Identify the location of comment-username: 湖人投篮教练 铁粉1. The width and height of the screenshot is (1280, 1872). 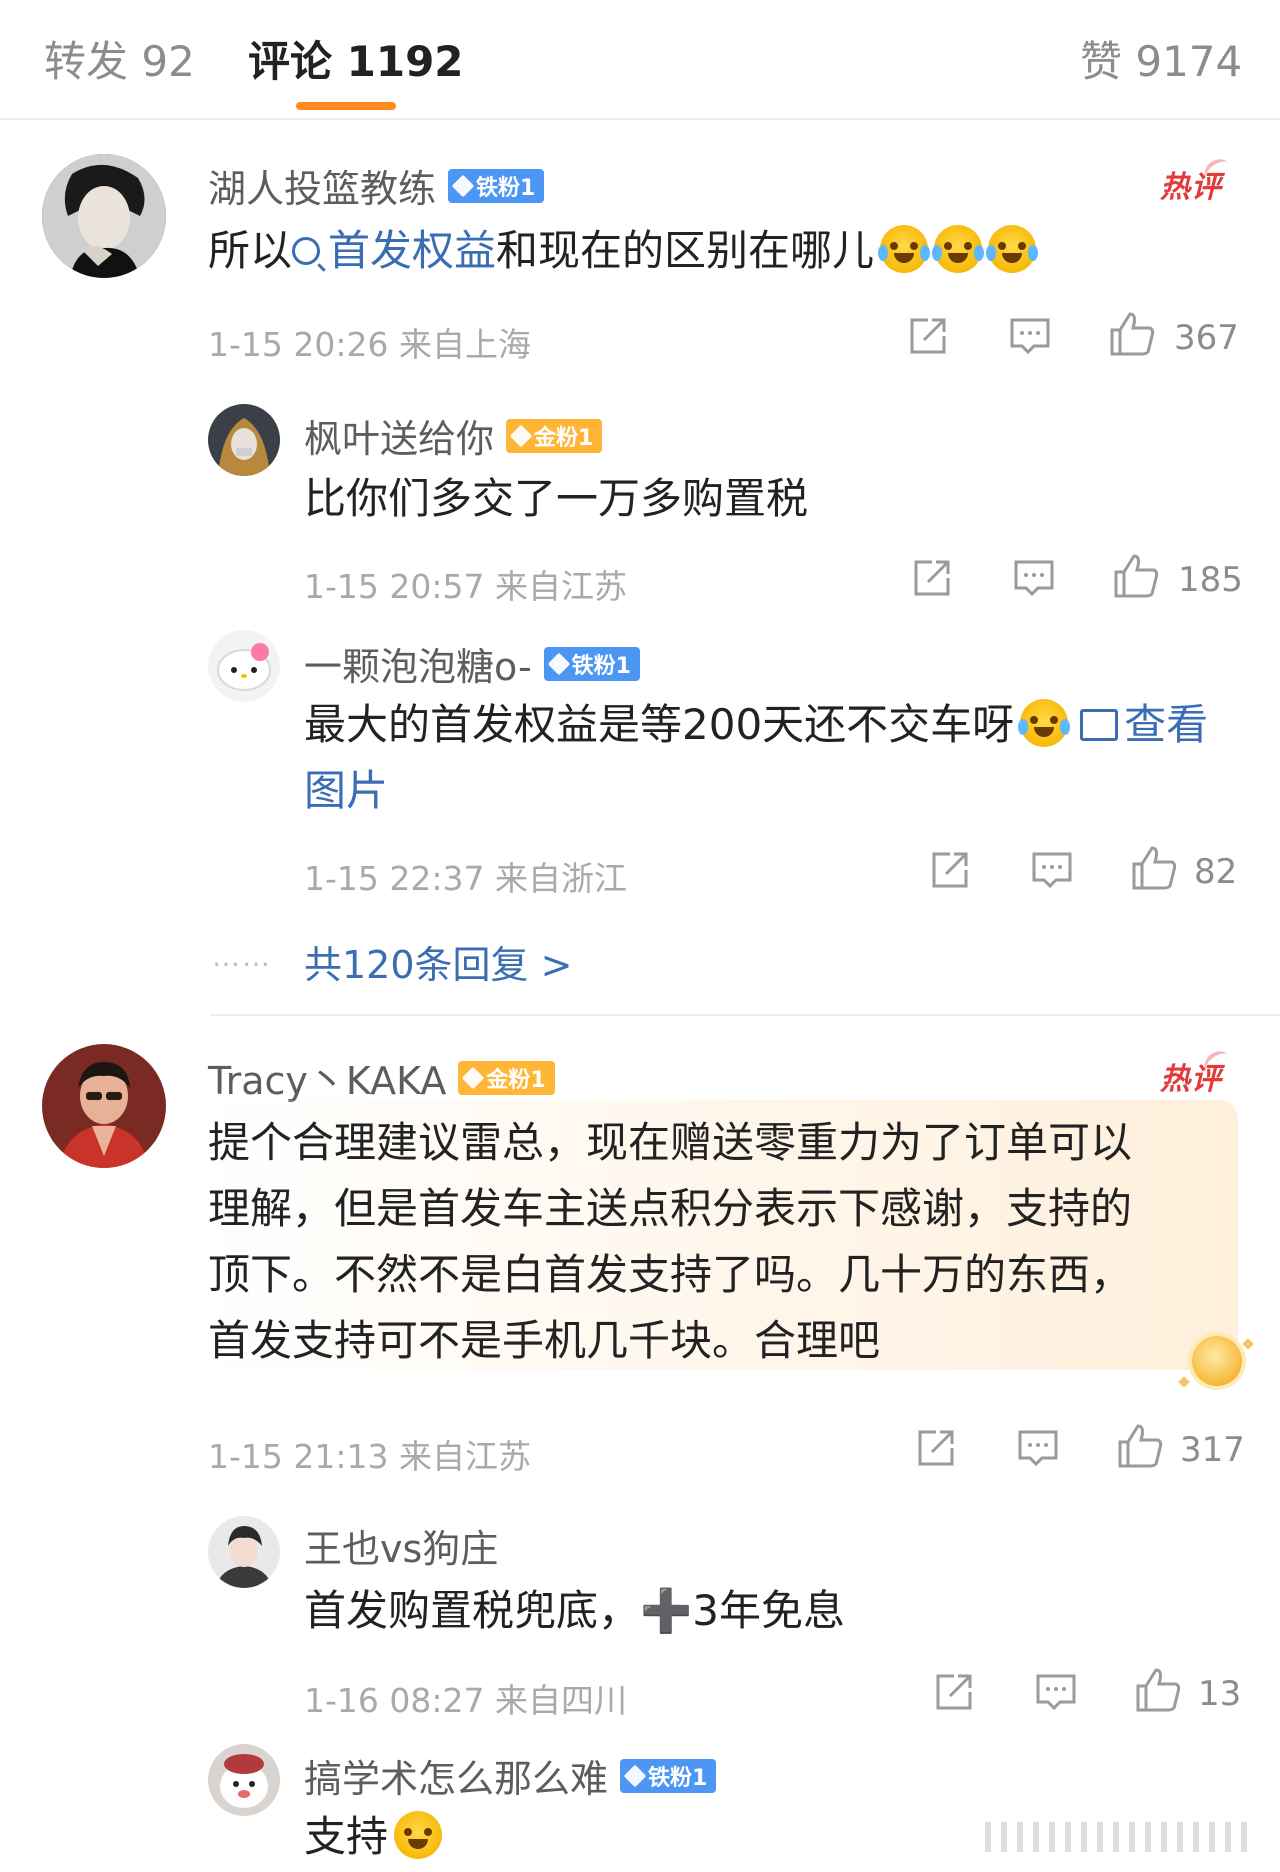
(376, 185).